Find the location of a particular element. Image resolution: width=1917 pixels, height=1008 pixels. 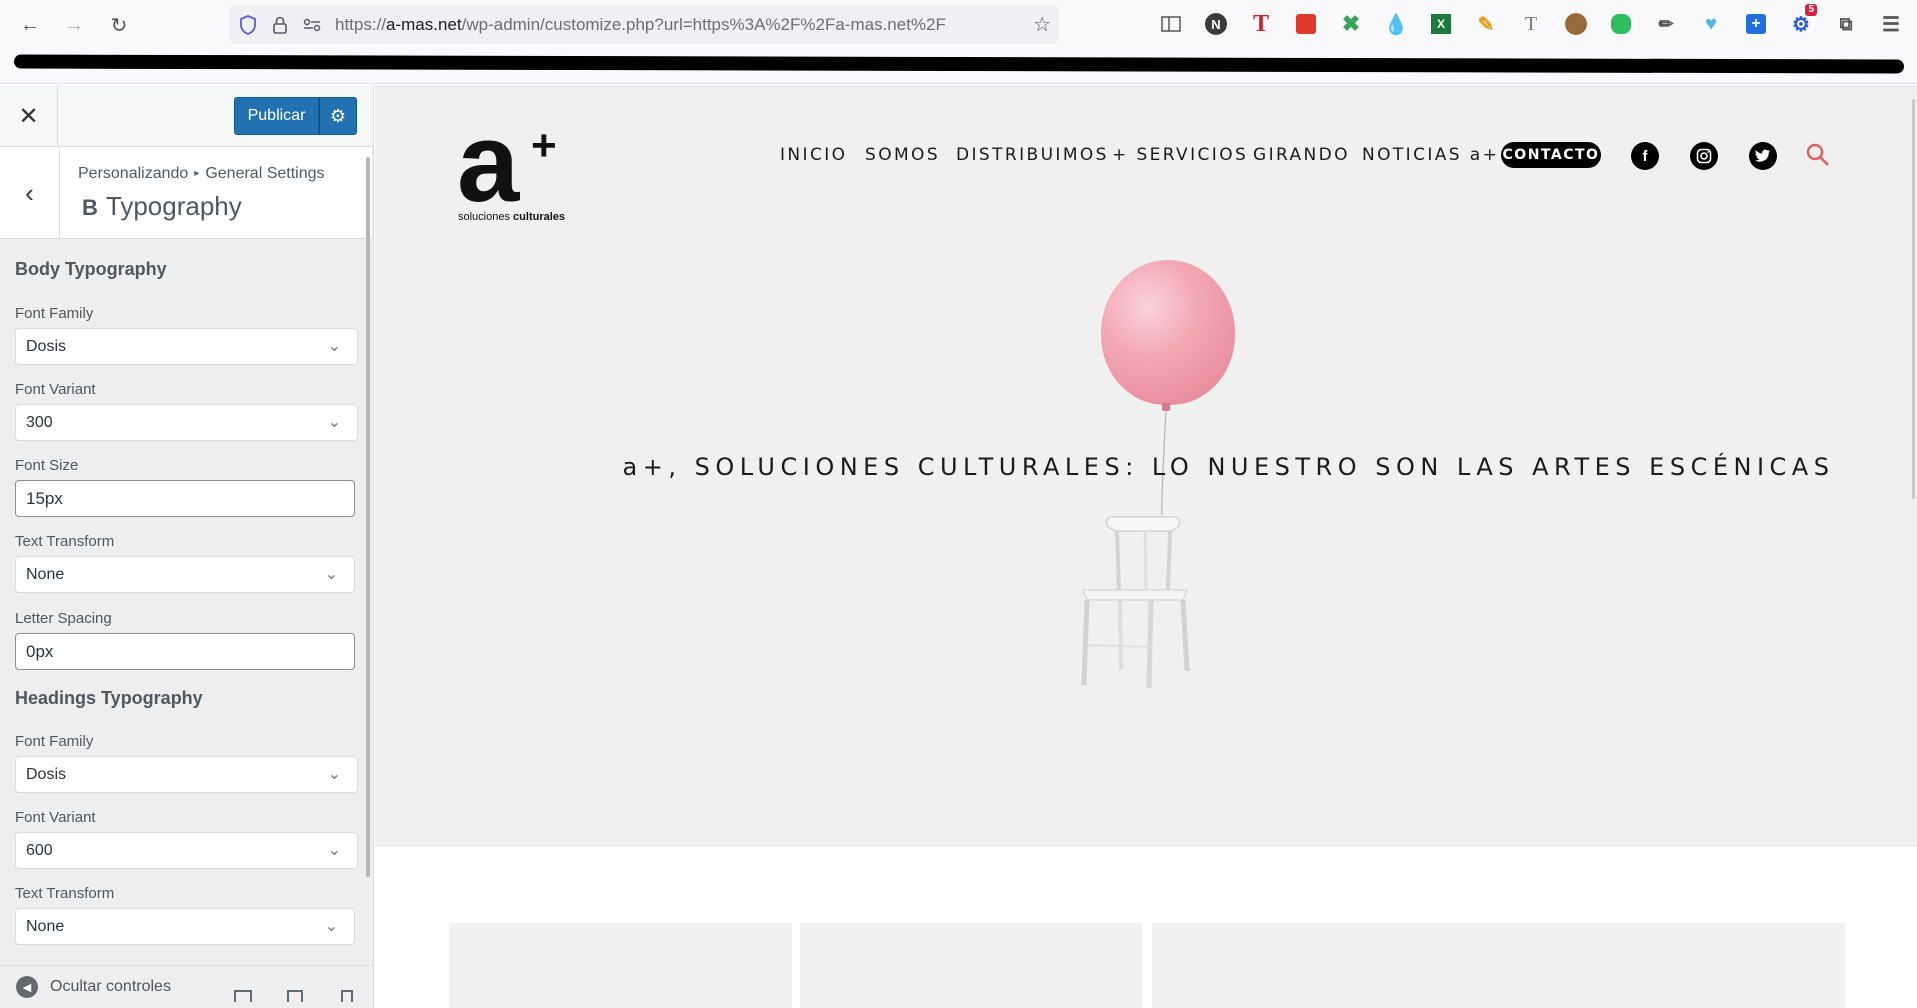

body-letter-spacing-label: Letter Spacing is located at coordinates (63, 618).